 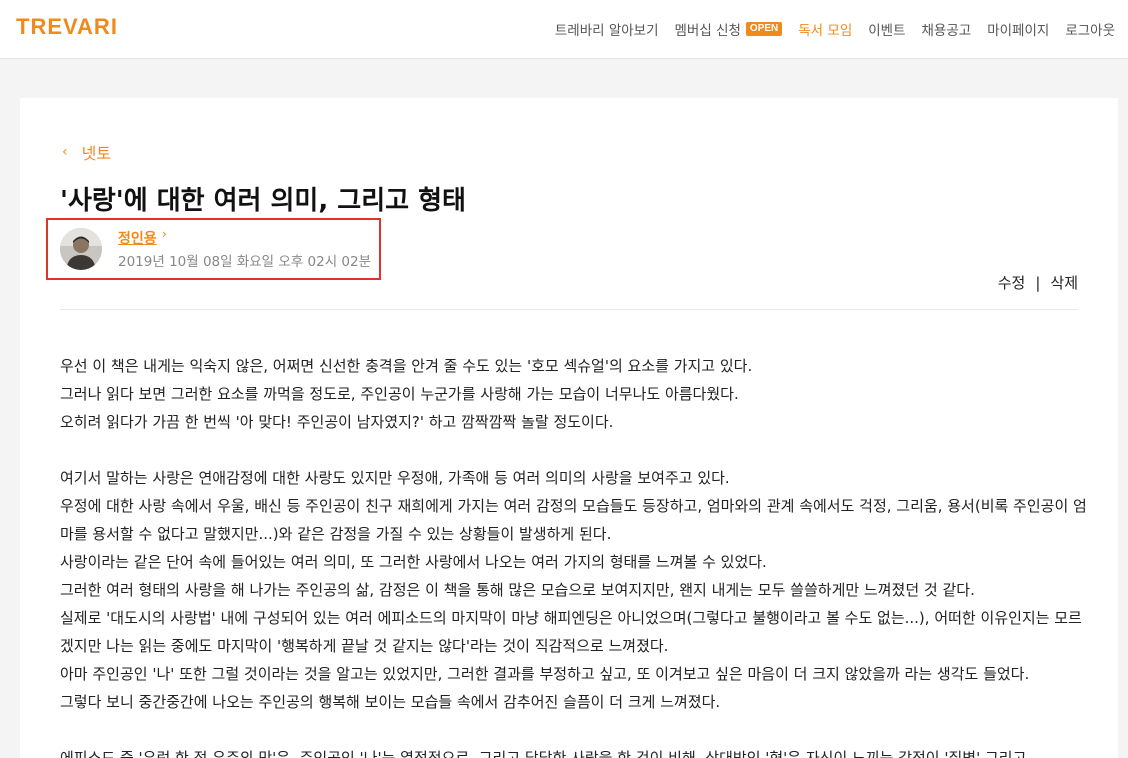 I want to click on nav-book-club: 독서 모임, so click(x=825, y=29).